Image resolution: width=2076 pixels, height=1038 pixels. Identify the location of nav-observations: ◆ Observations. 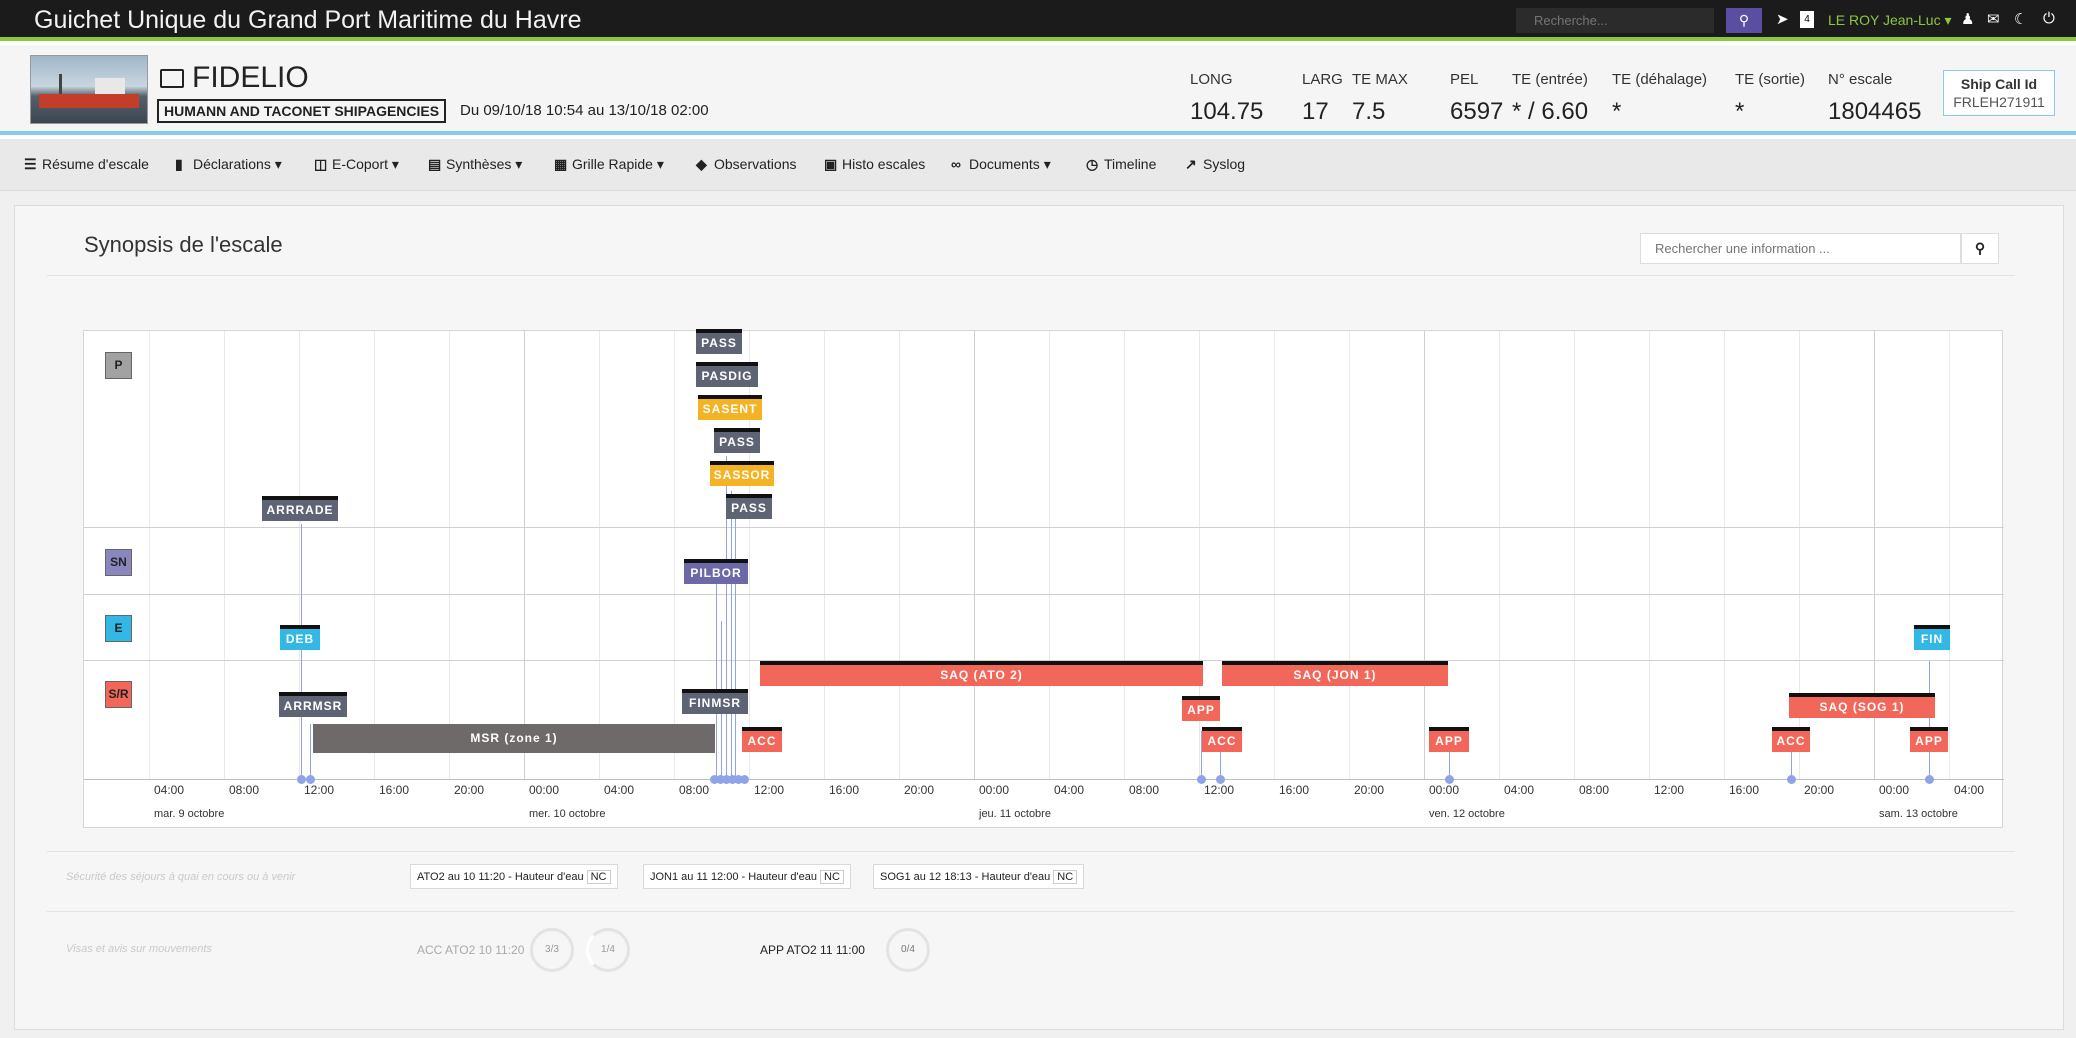
(746, 164).